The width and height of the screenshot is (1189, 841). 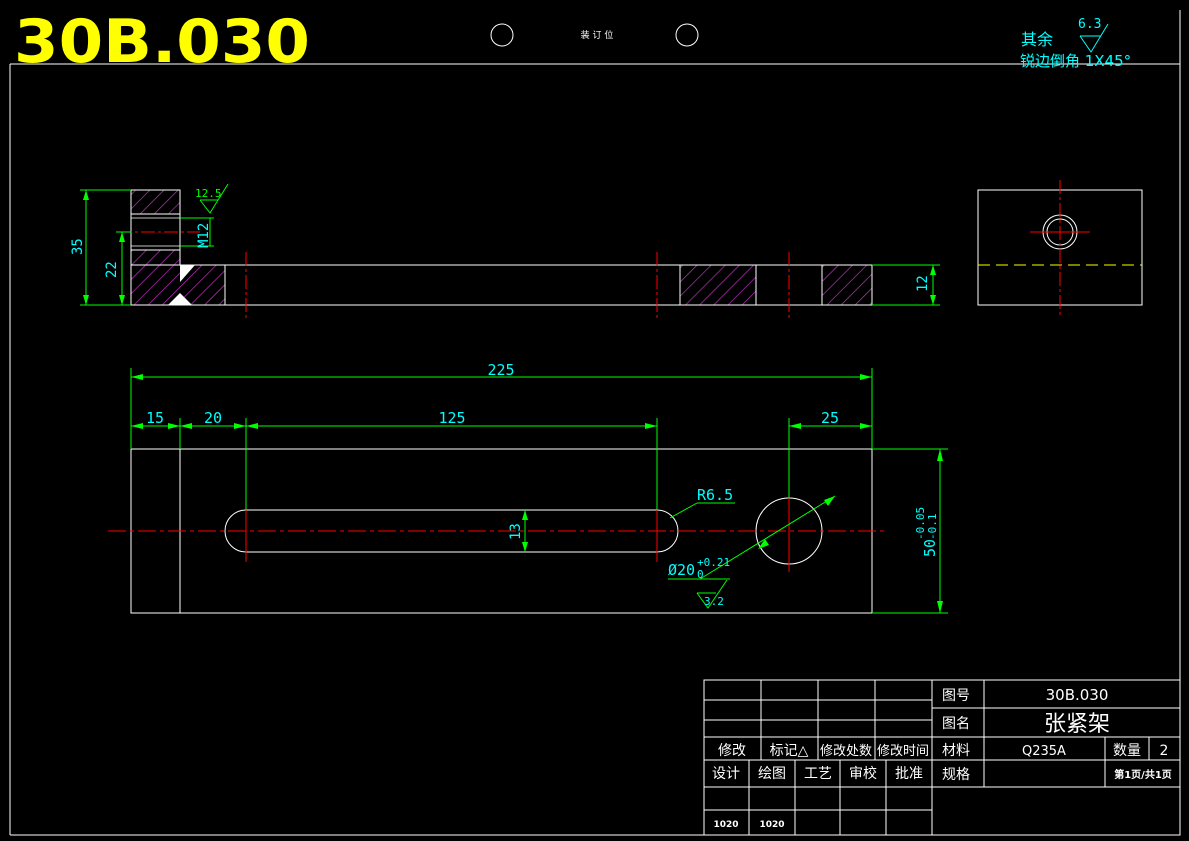 I want to click on material: Q235A, so click(x=1044, y=751).